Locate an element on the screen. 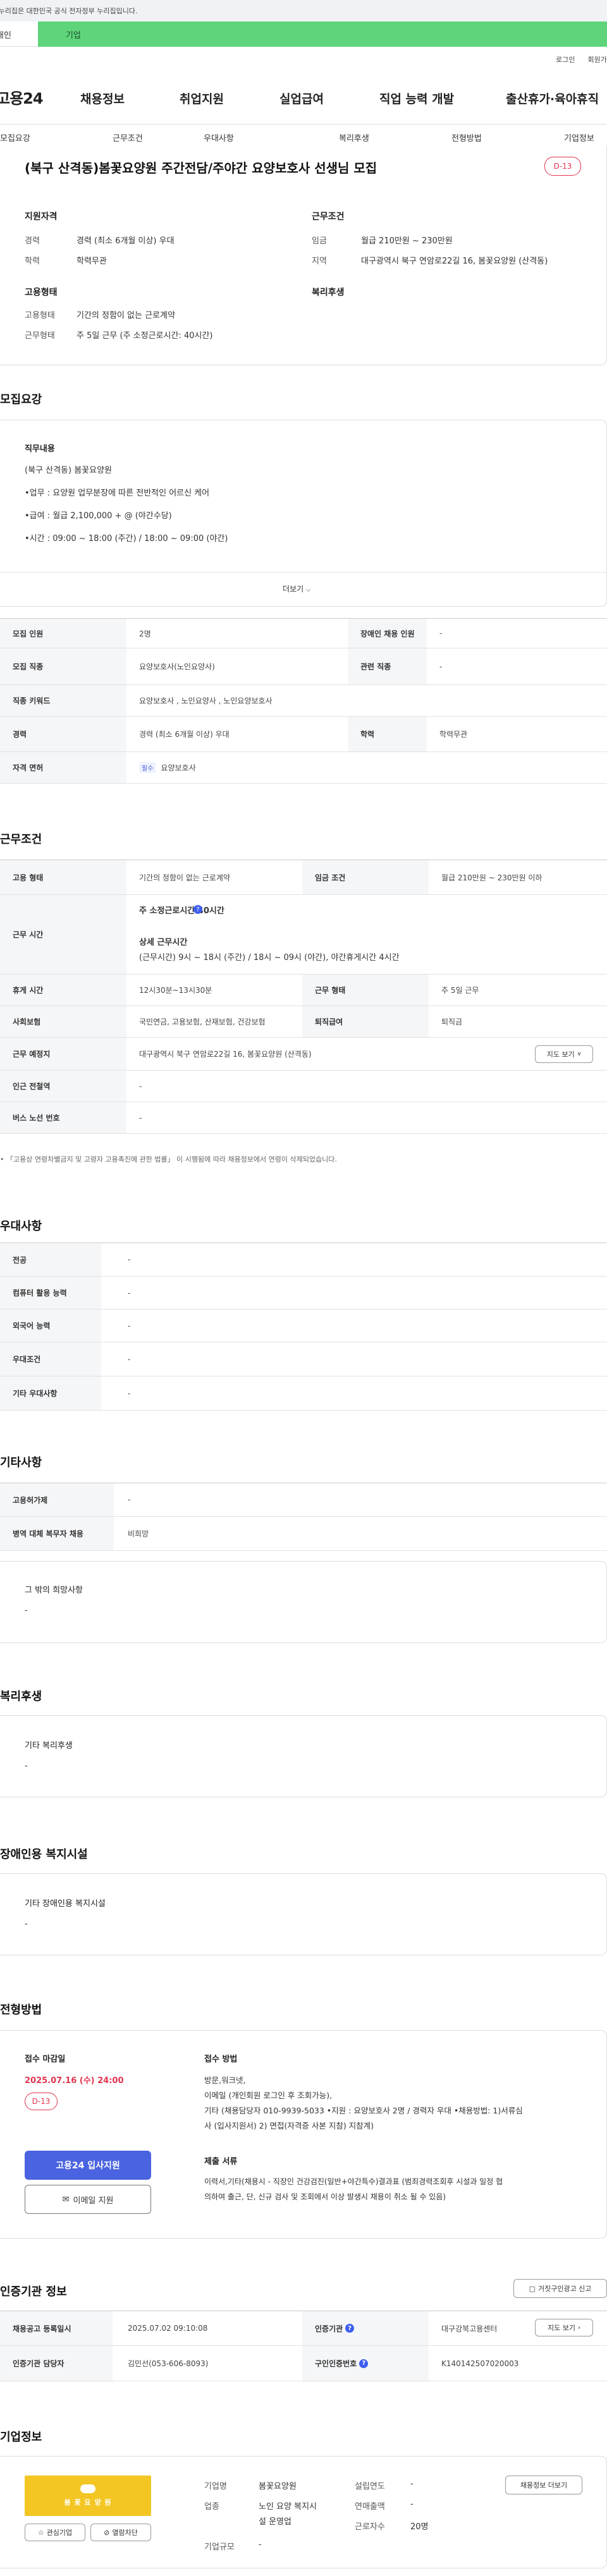 The height and width of the screenshot is (2576, 607). cert-map-view-button: 지도 보기 › is located at coordinates (564, 2327).